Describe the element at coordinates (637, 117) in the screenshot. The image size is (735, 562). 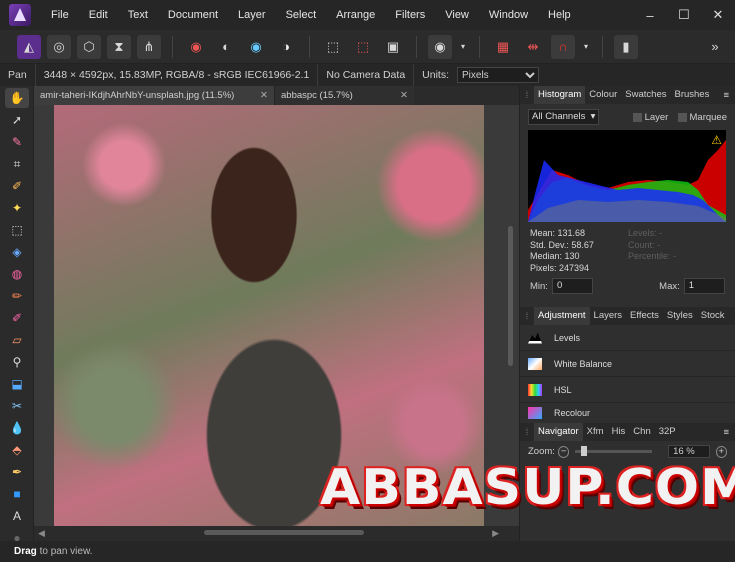
I see `layer-checkbox` at that location.